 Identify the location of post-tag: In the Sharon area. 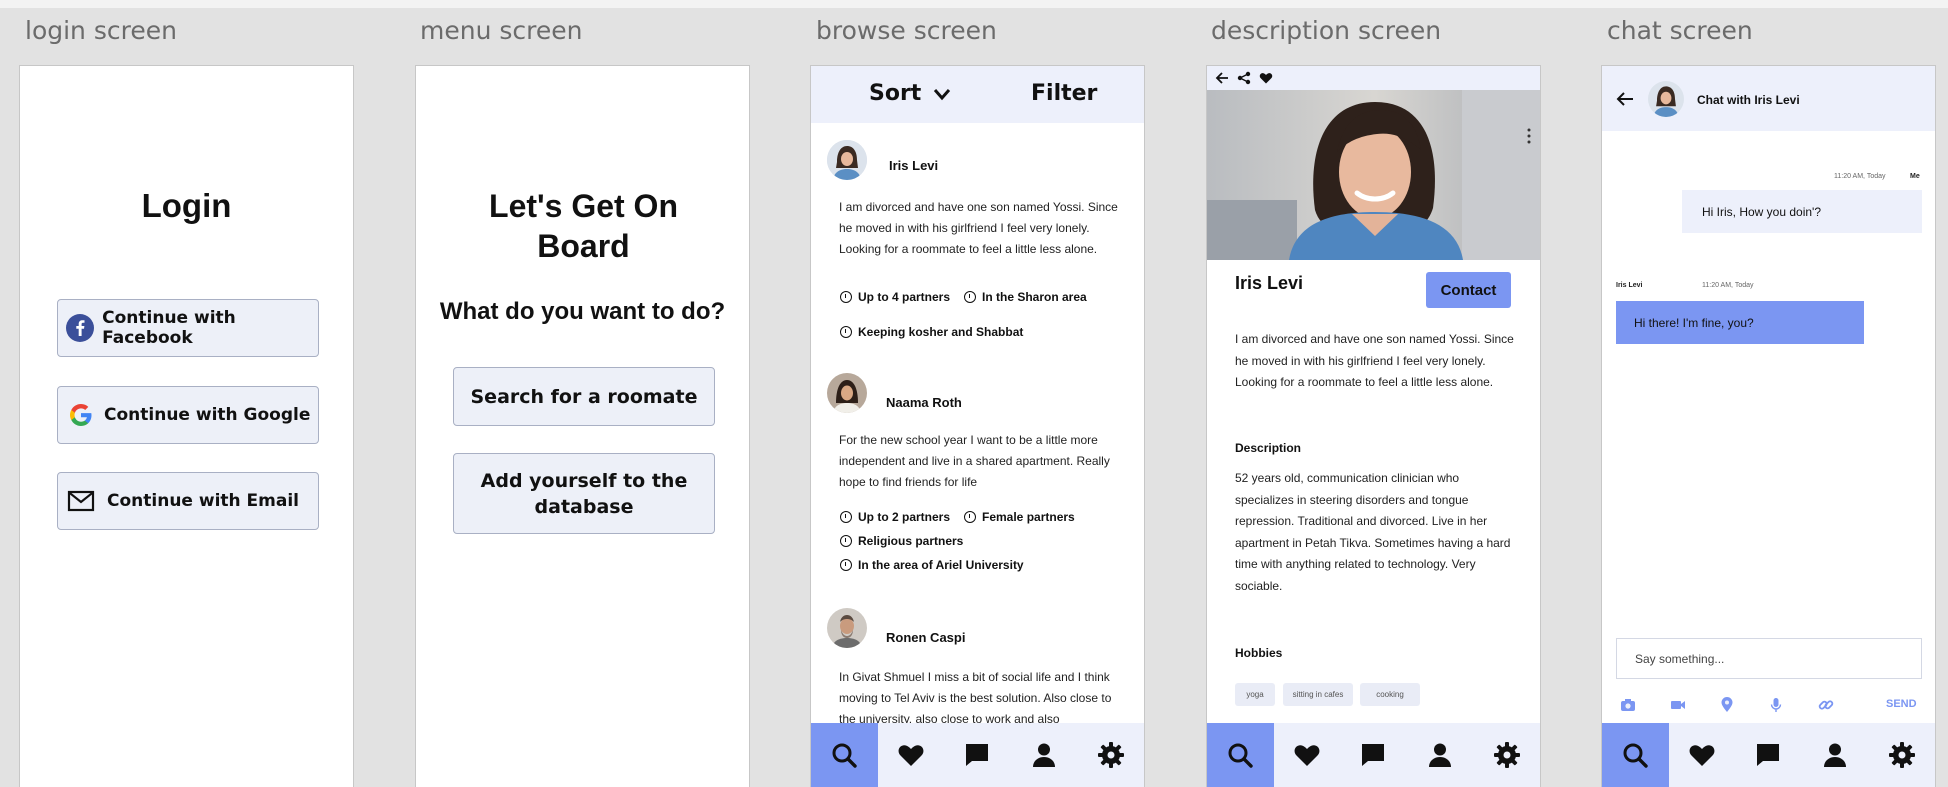
(1025, 297).